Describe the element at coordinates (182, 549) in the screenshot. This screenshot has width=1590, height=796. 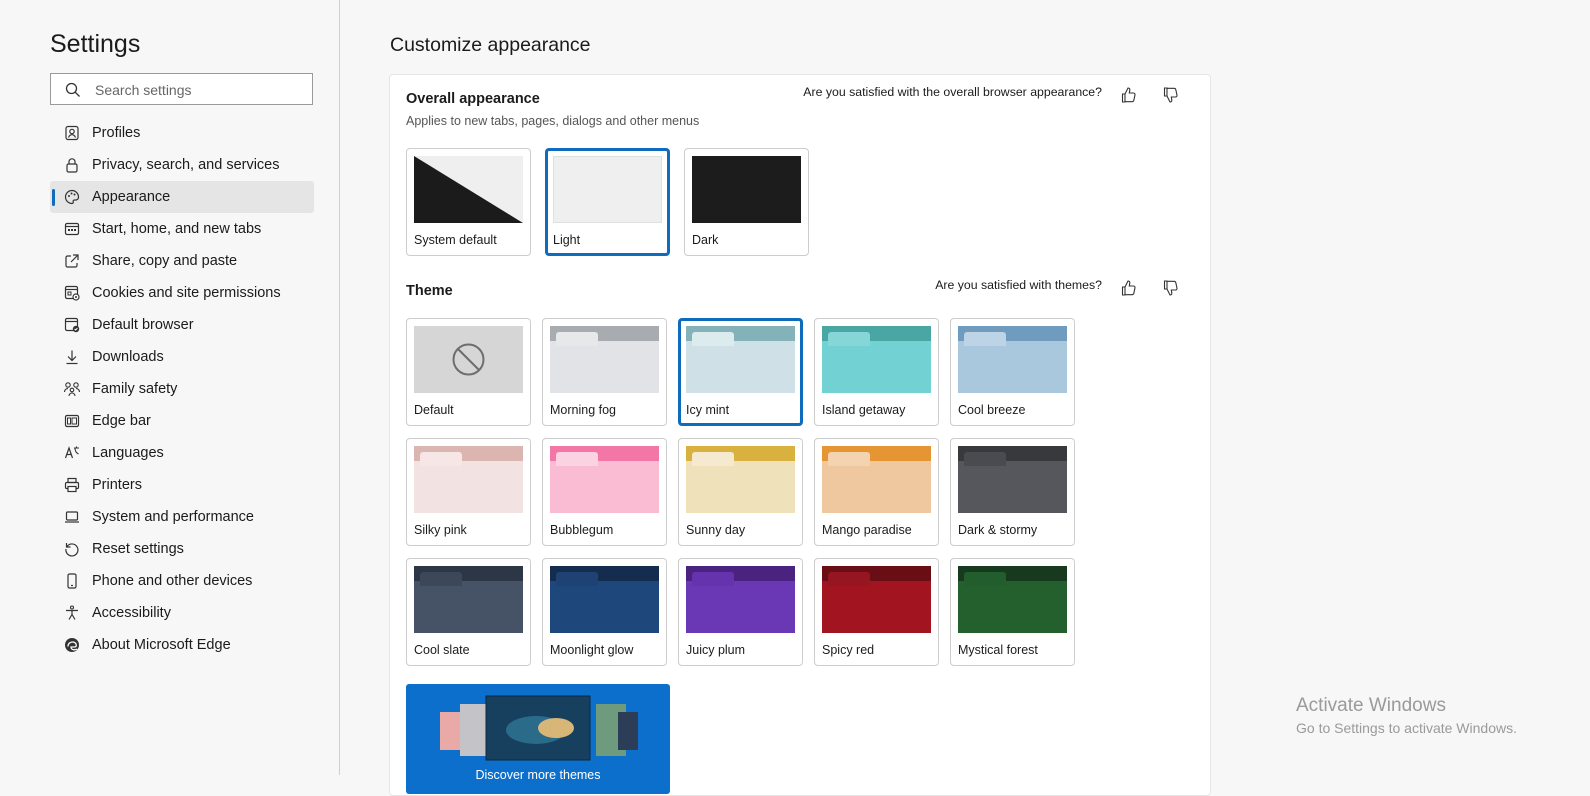
I see `sidebar-item-reset-settings: Reset settings` at that location.